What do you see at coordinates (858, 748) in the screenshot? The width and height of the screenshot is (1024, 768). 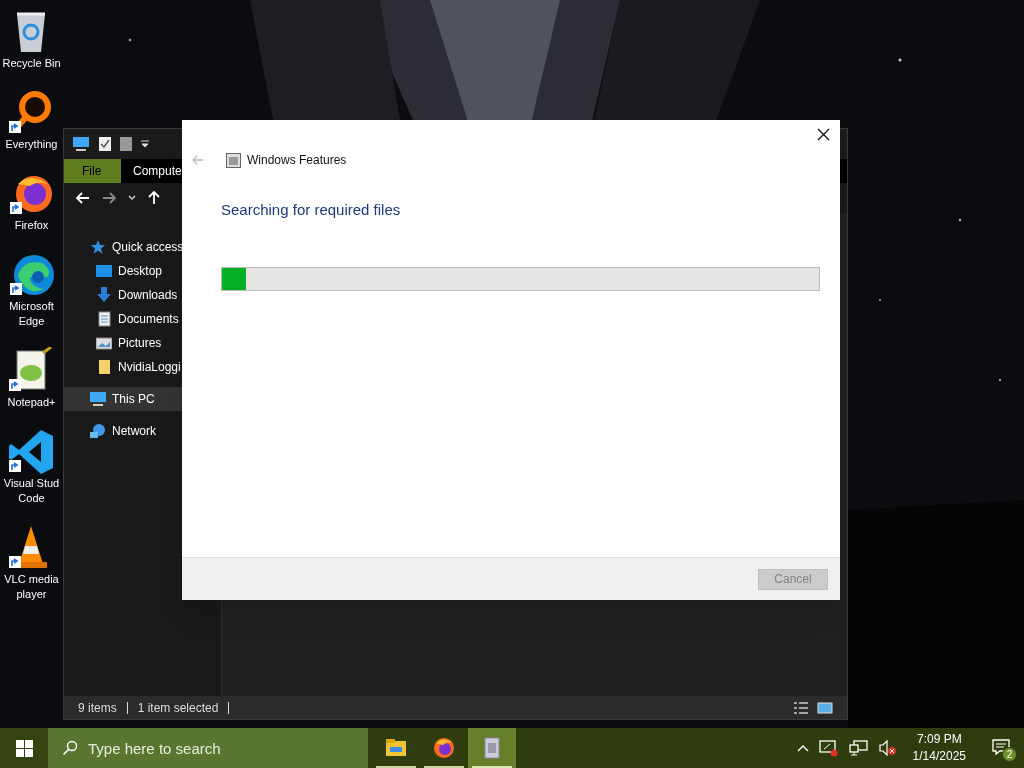 I see `network-icon` at bounding box center [858, 748].